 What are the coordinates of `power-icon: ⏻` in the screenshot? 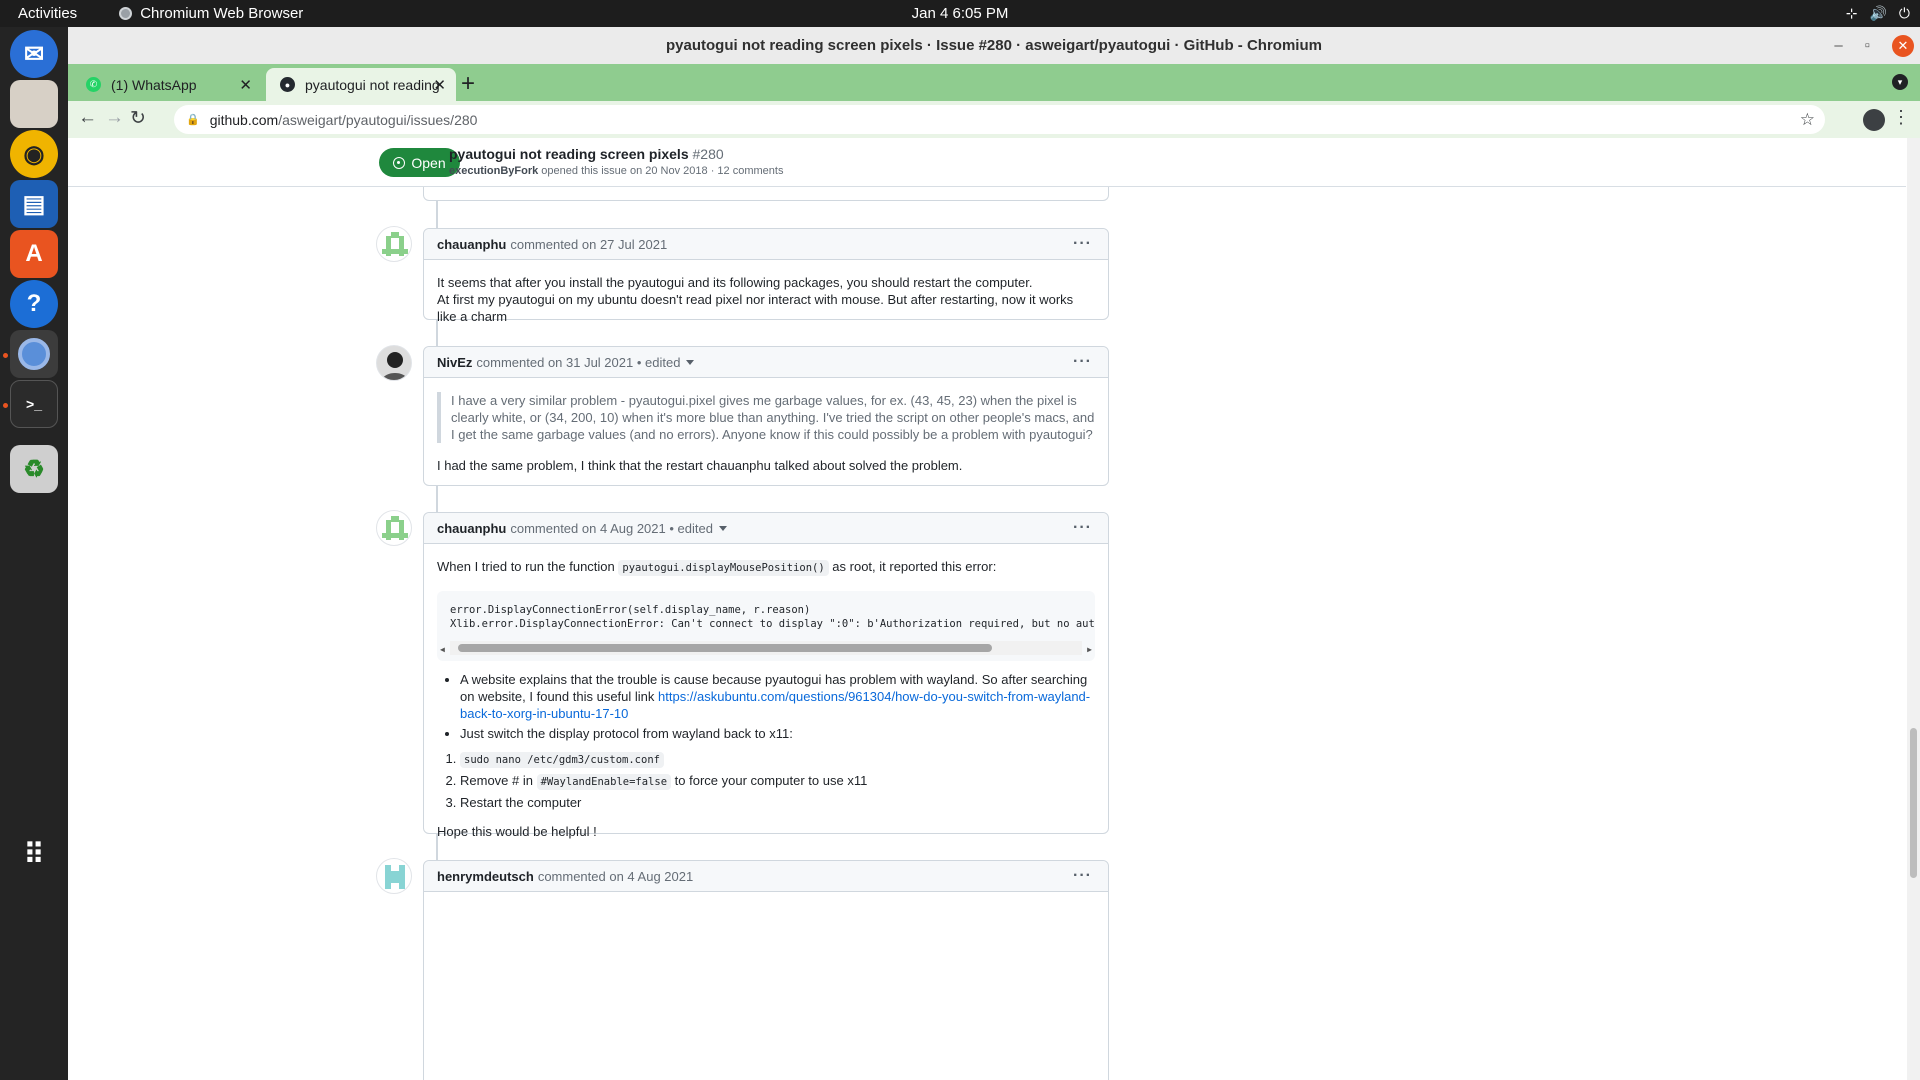 It's located at (1904, 13).